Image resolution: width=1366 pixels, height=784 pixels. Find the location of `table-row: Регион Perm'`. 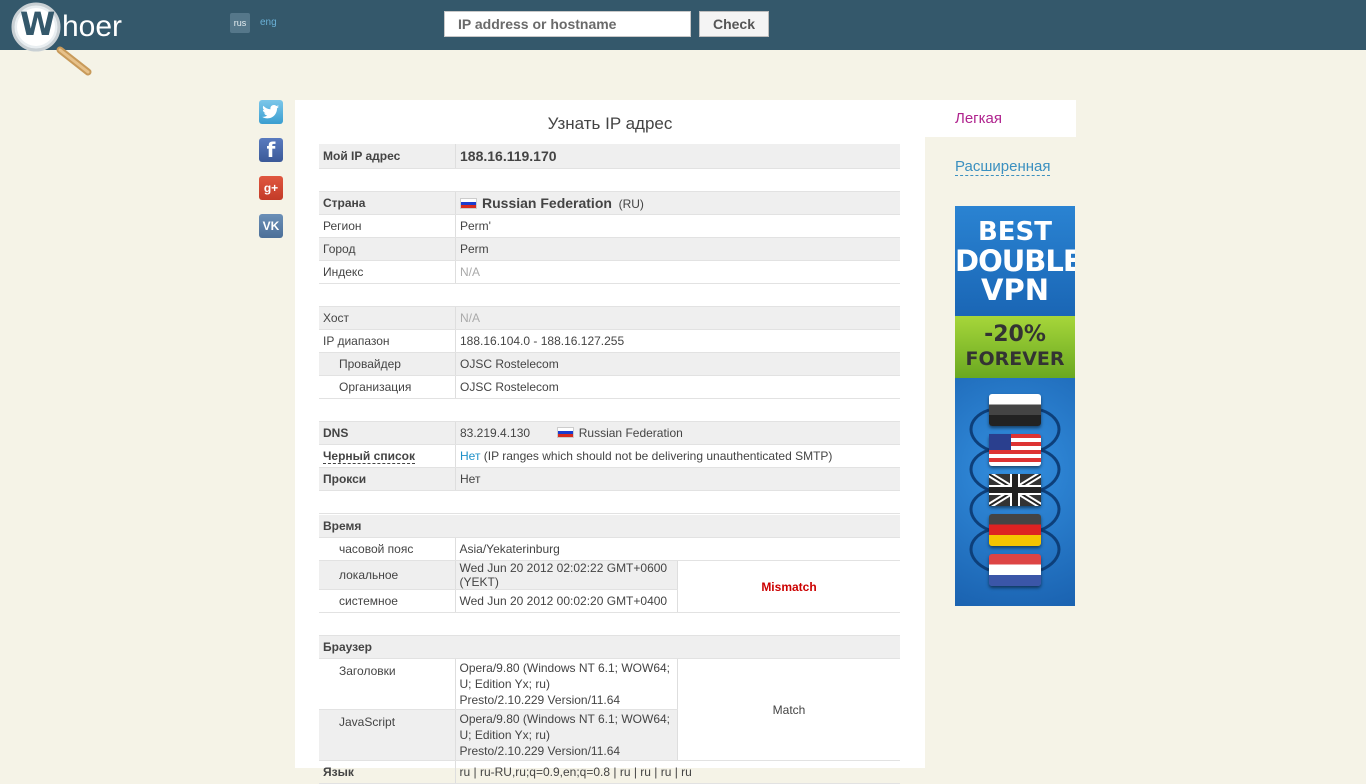

table-row: Регион Perm' is located at coordinates (609, 226).